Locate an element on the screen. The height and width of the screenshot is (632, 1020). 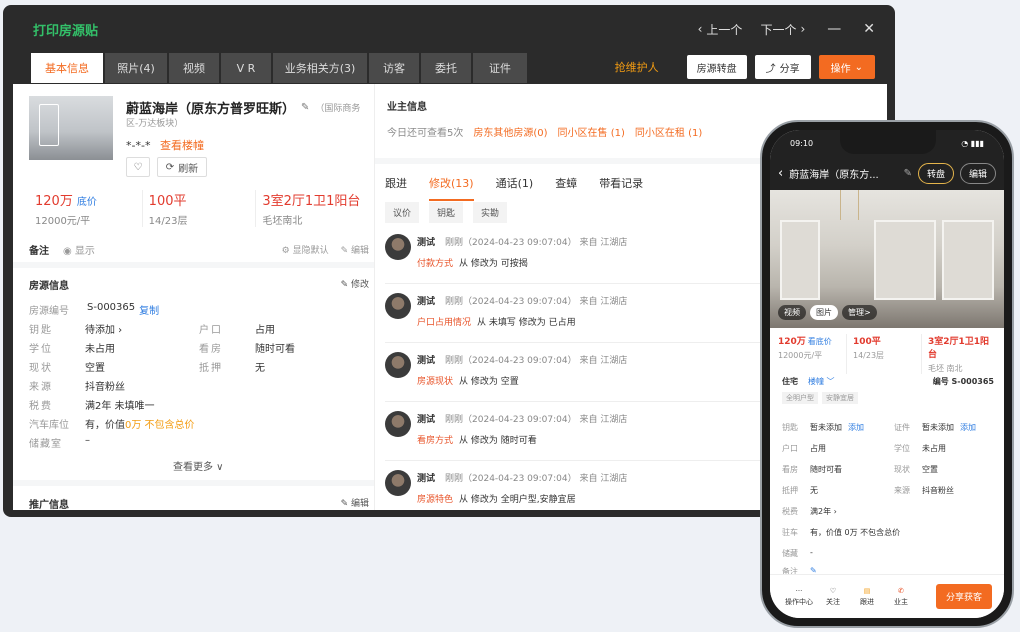
tab-operation-center: ··· 操作中心 is located at coordinates (799, 597).